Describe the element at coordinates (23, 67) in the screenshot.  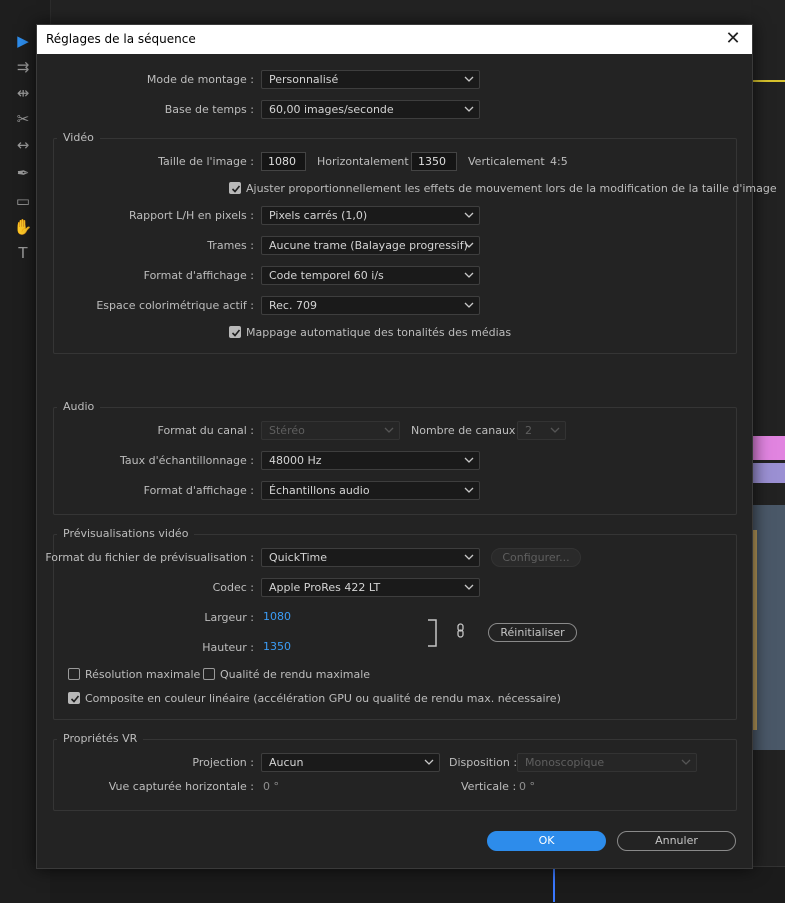
I see `track-select-tool-icon: ⇉` at that location.